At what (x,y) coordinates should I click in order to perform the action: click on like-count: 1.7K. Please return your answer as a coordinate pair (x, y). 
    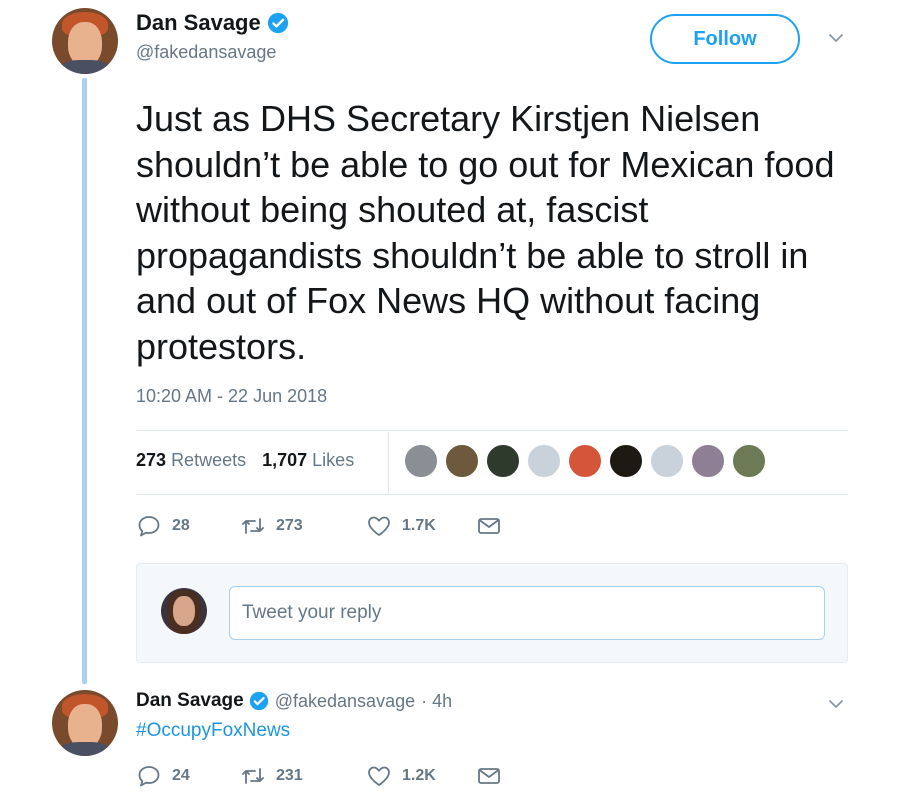
    Looking at the image, I should click on (419, 525).